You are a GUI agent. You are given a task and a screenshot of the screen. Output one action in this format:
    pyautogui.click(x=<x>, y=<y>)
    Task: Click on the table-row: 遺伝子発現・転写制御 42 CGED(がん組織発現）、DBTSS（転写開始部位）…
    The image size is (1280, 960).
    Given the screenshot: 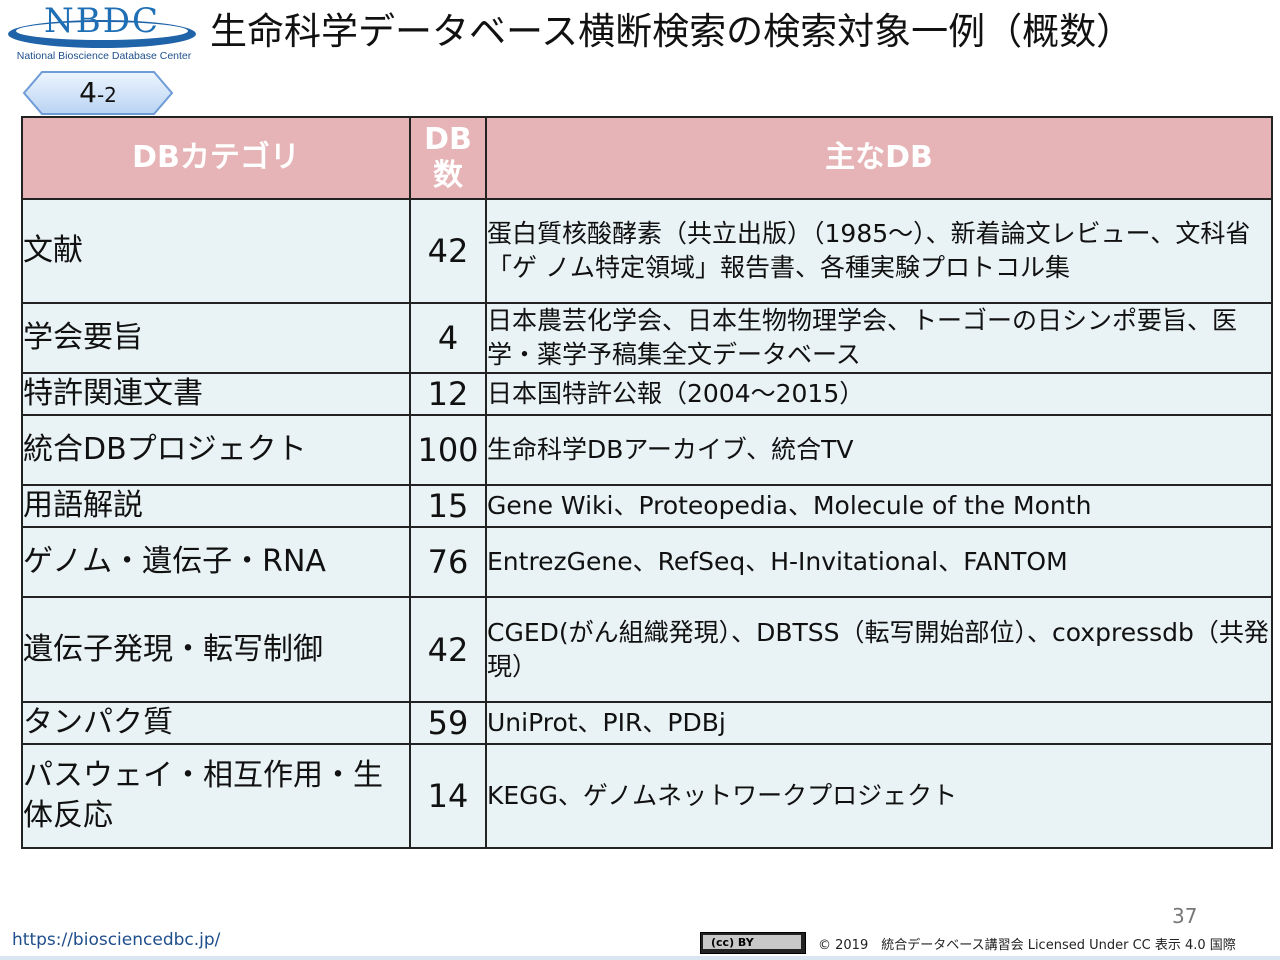 What is the action you would take?
    pyautogui.click(x=647, y=649)
    